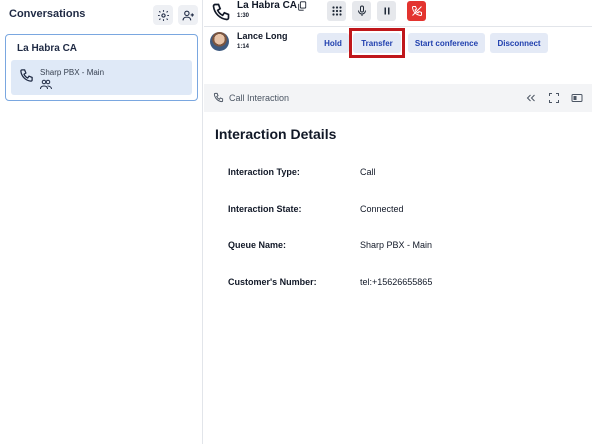 Image resolution: width=592 pixels, height=444 pixels. I want to click on people-icon, so click(46, 84).